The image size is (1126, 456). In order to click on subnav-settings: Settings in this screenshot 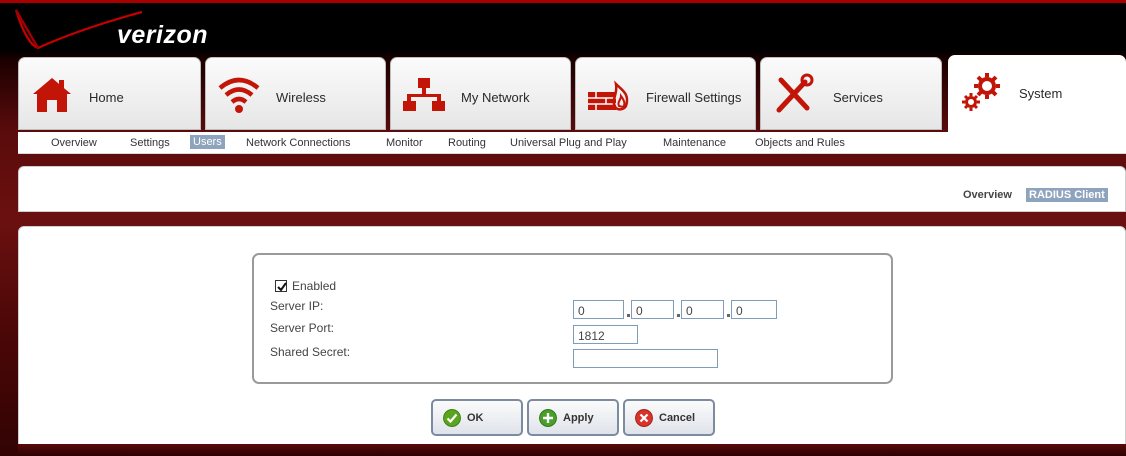, I will do `click(150, 143)`.